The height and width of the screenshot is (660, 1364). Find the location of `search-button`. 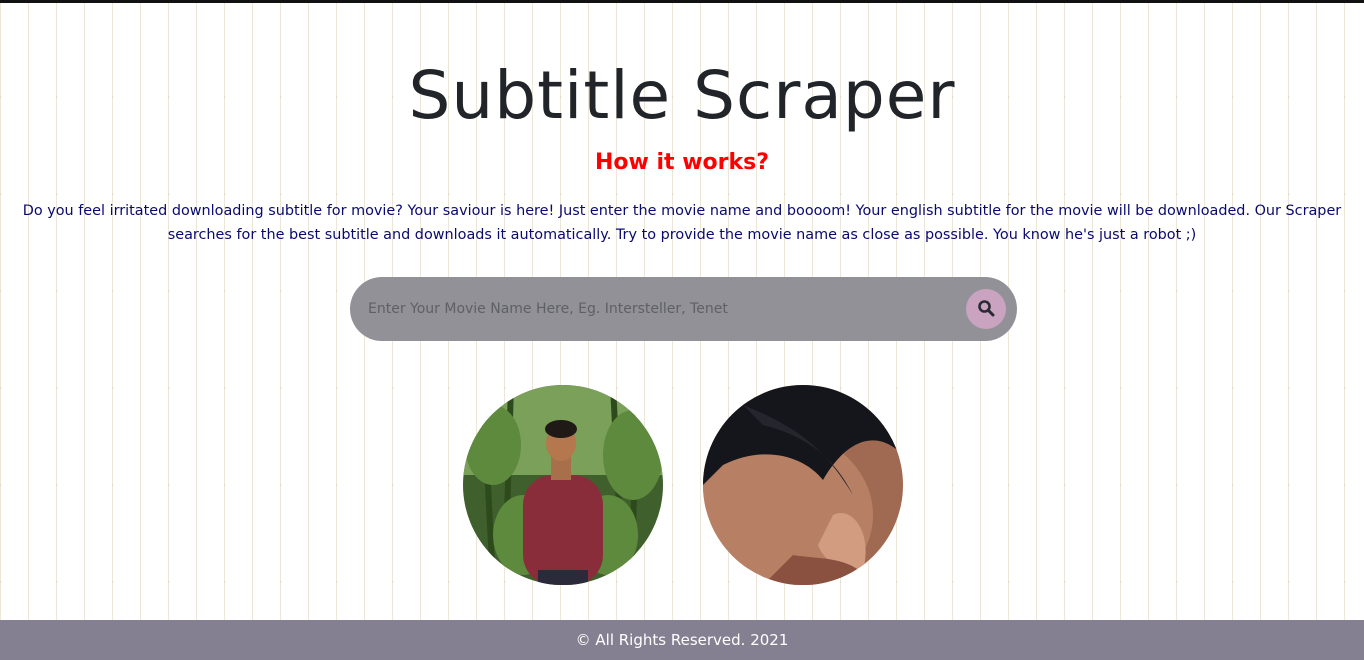

search-button is located at coordinates (986, 309).